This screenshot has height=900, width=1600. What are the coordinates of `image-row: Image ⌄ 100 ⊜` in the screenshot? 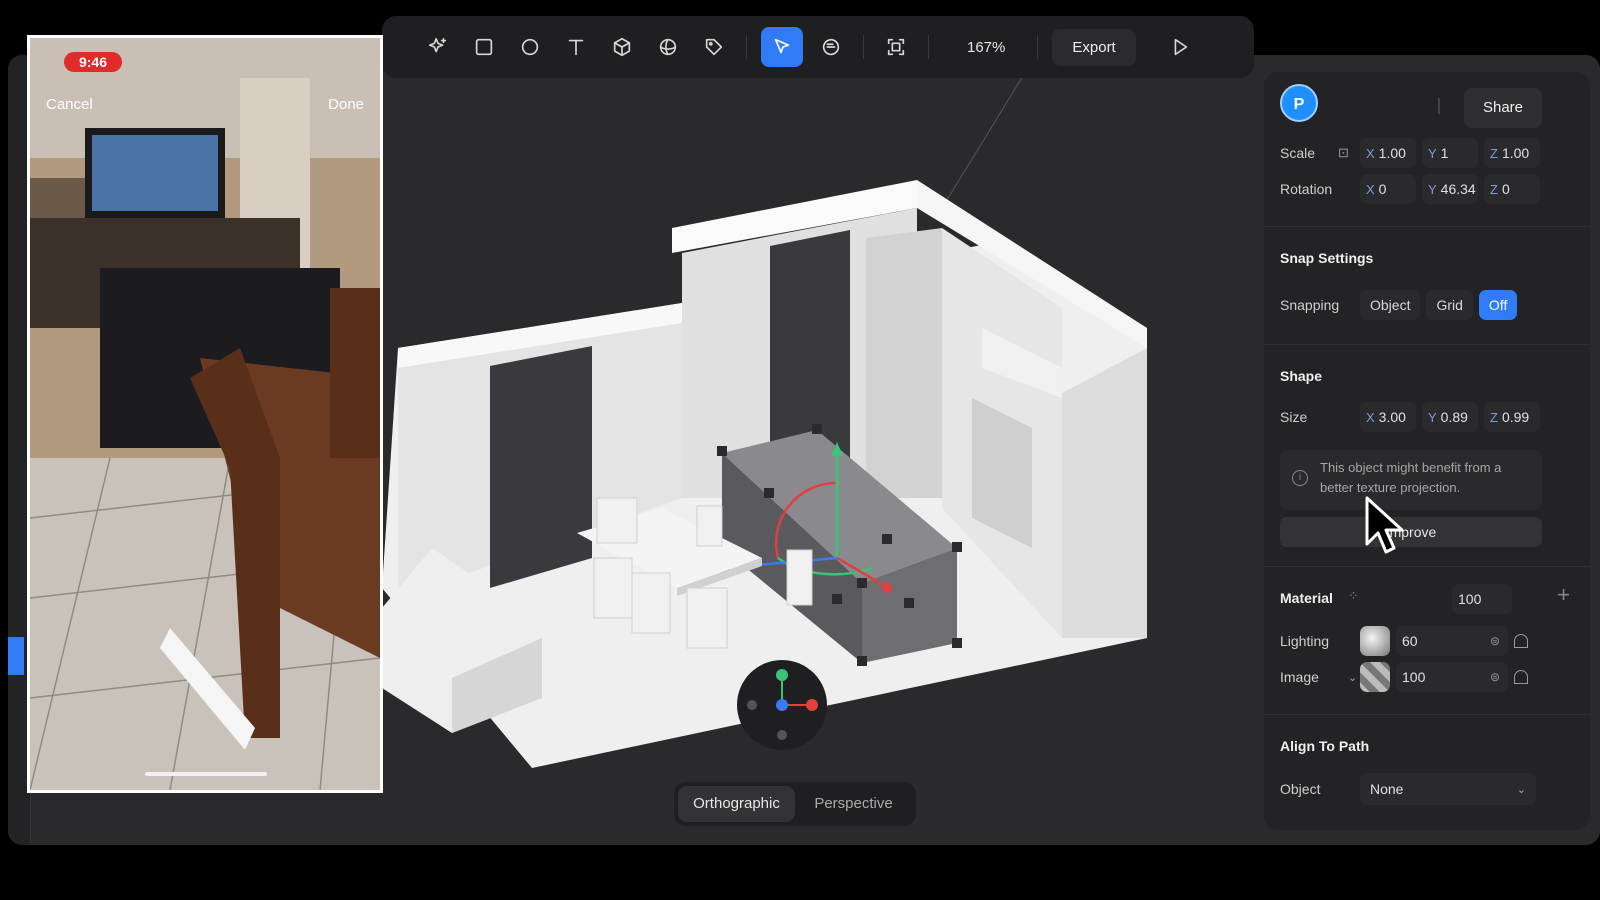 It's located at (1427, 677).